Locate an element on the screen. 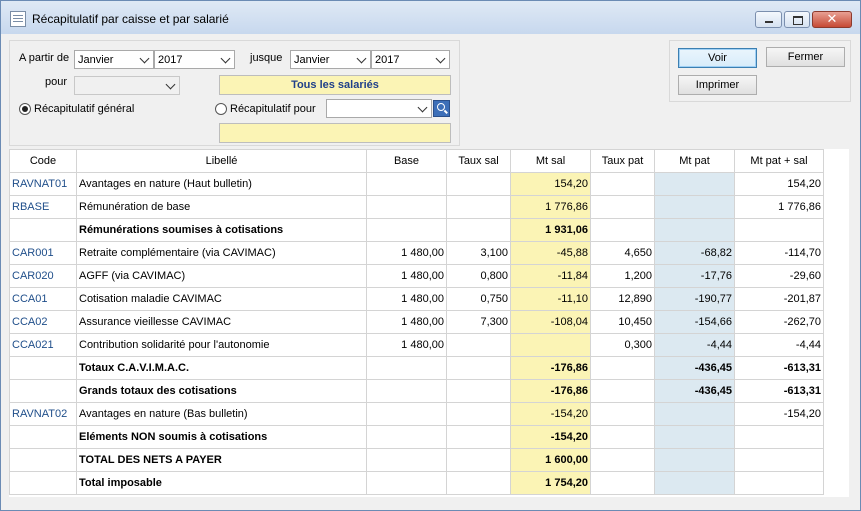 The width and height of the screenshot is (861, 511). header-mt-pat: Mt pat is located at coordinates (694, 161).